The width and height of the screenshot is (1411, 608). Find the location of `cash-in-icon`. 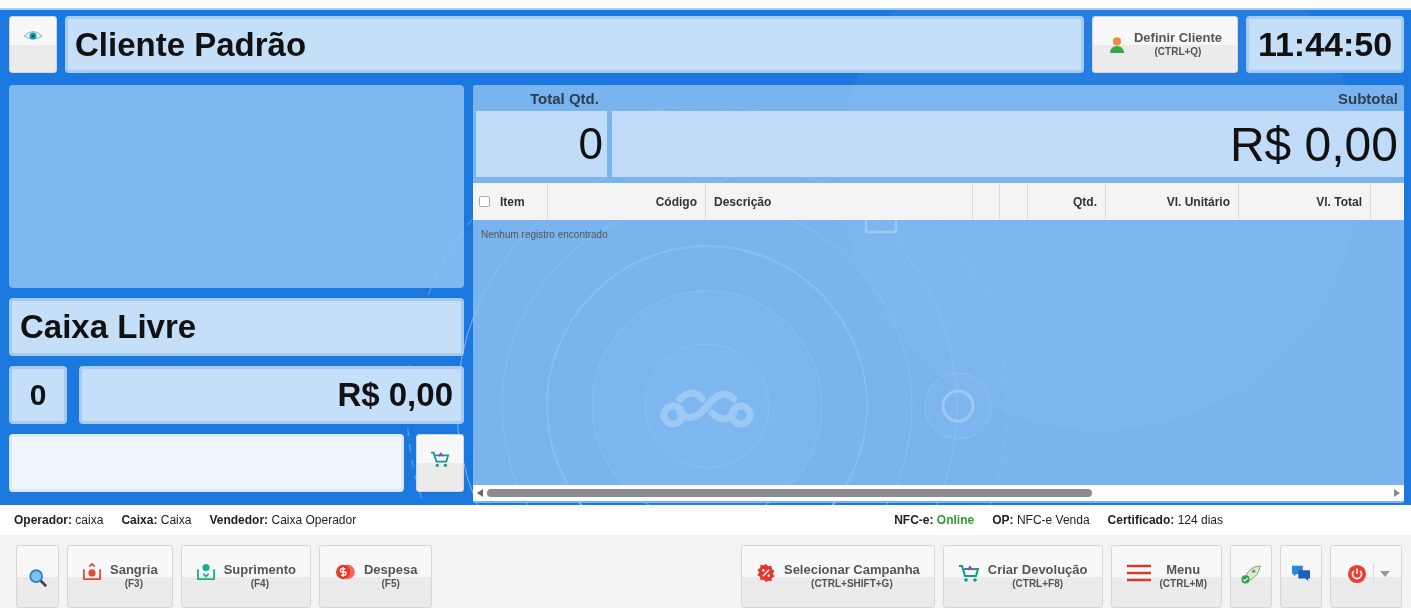

cash-in-icon is located at coordinates (205, 572).